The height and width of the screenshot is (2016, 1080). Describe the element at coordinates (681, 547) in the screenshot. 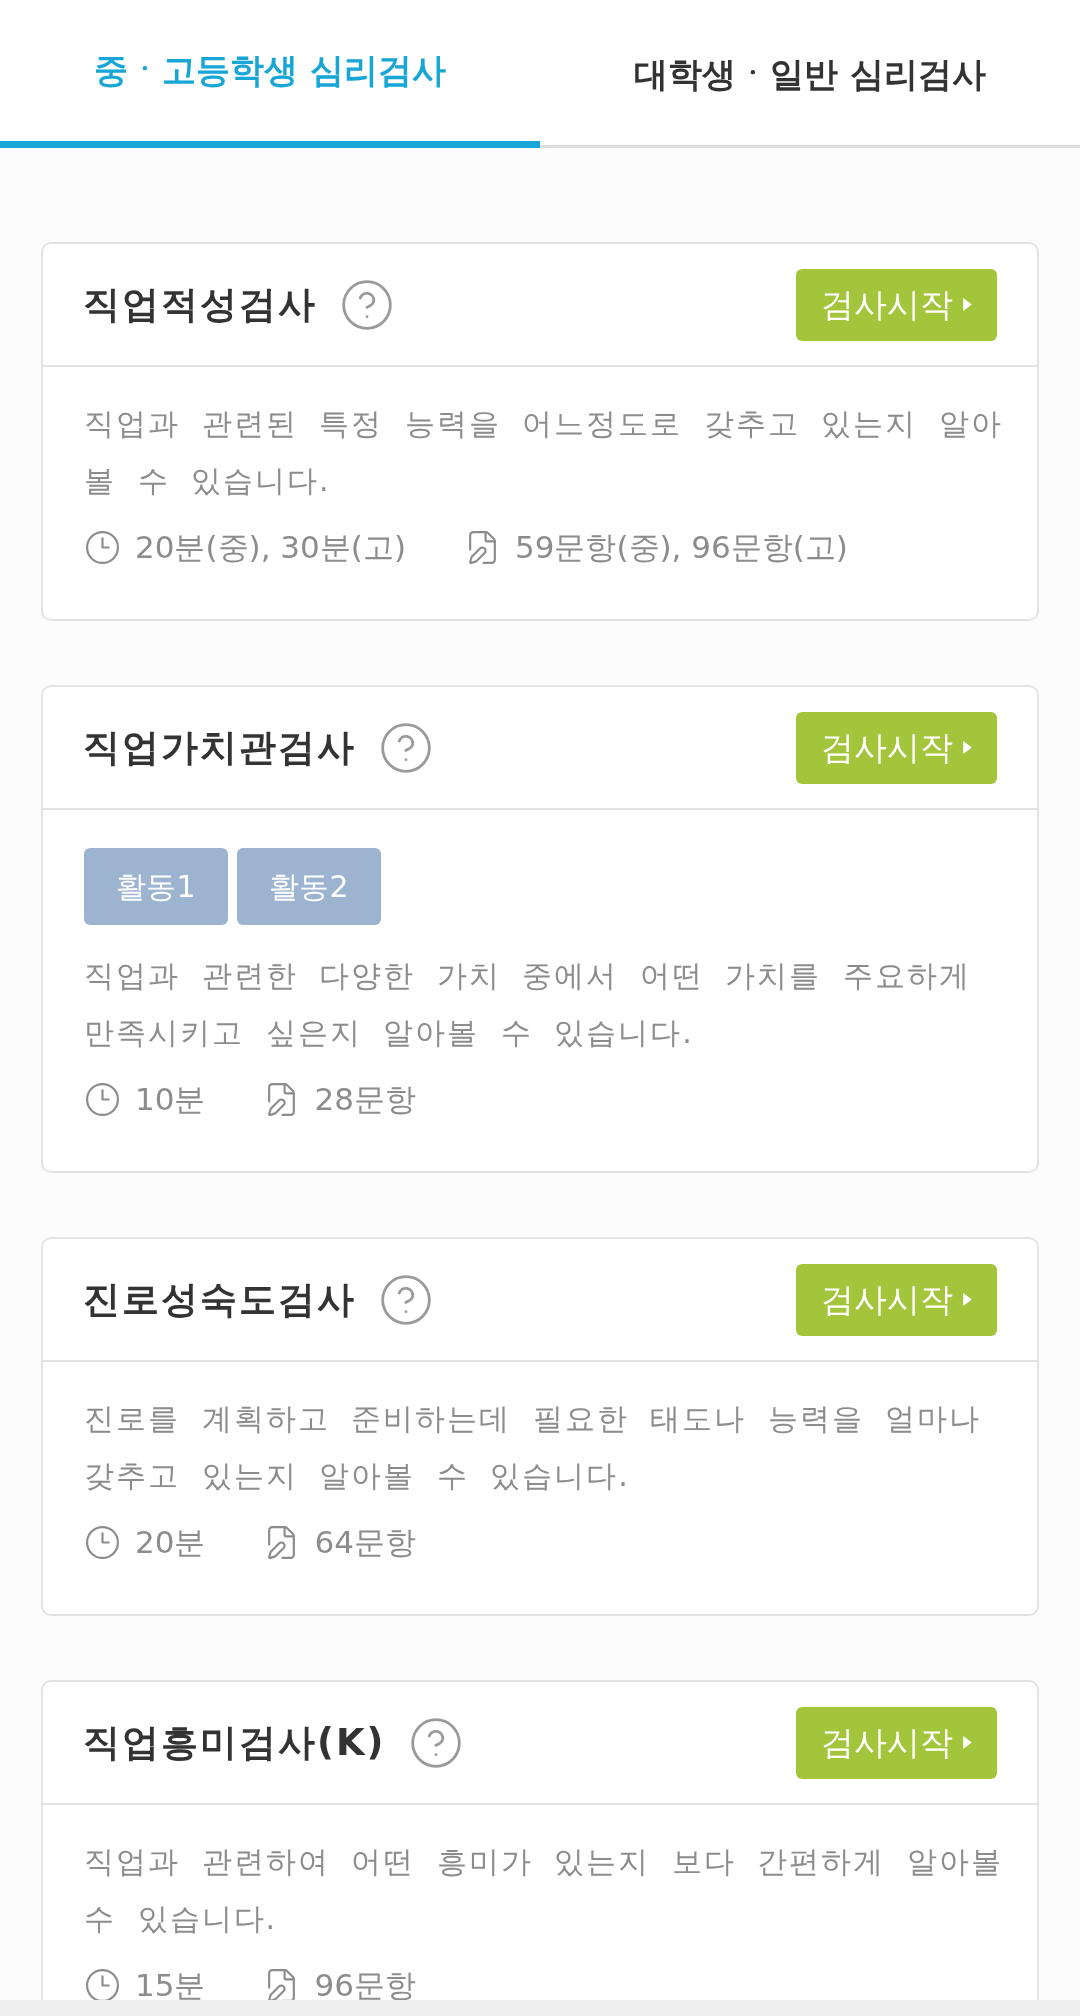

I see `question-count: 59문항(중), 96문항(고)` at that location.